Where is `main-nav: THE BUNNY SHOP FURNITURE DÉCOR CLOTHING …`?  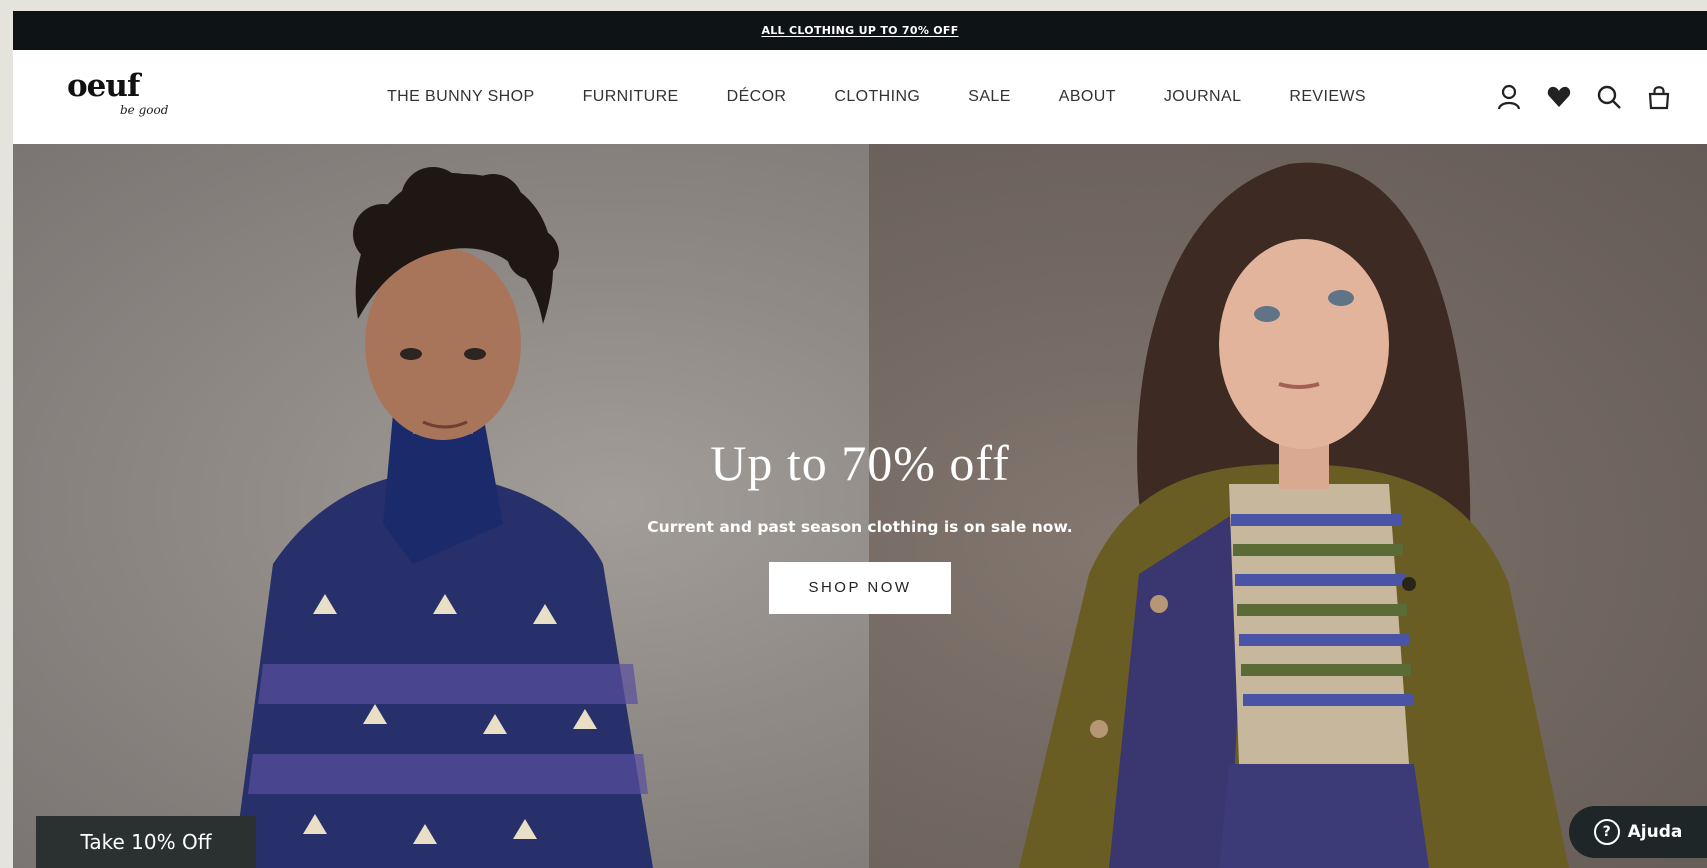
main-nav: THE BUNNY SHOP FURNITURE DÉCOR CLOTHING … is located at coordinates (900, 97).